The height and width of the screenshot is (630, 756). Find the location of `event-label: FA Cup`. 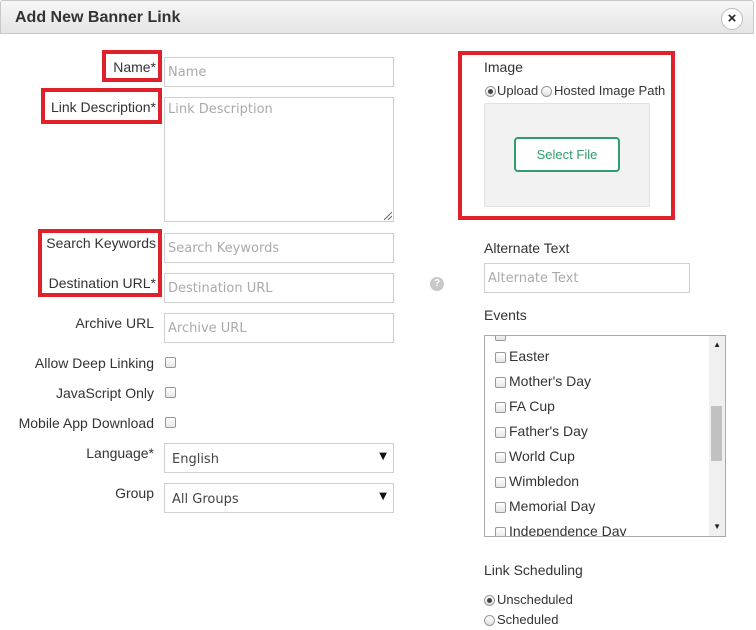

event-label: FA Cup is located at coordinates (532, 406).